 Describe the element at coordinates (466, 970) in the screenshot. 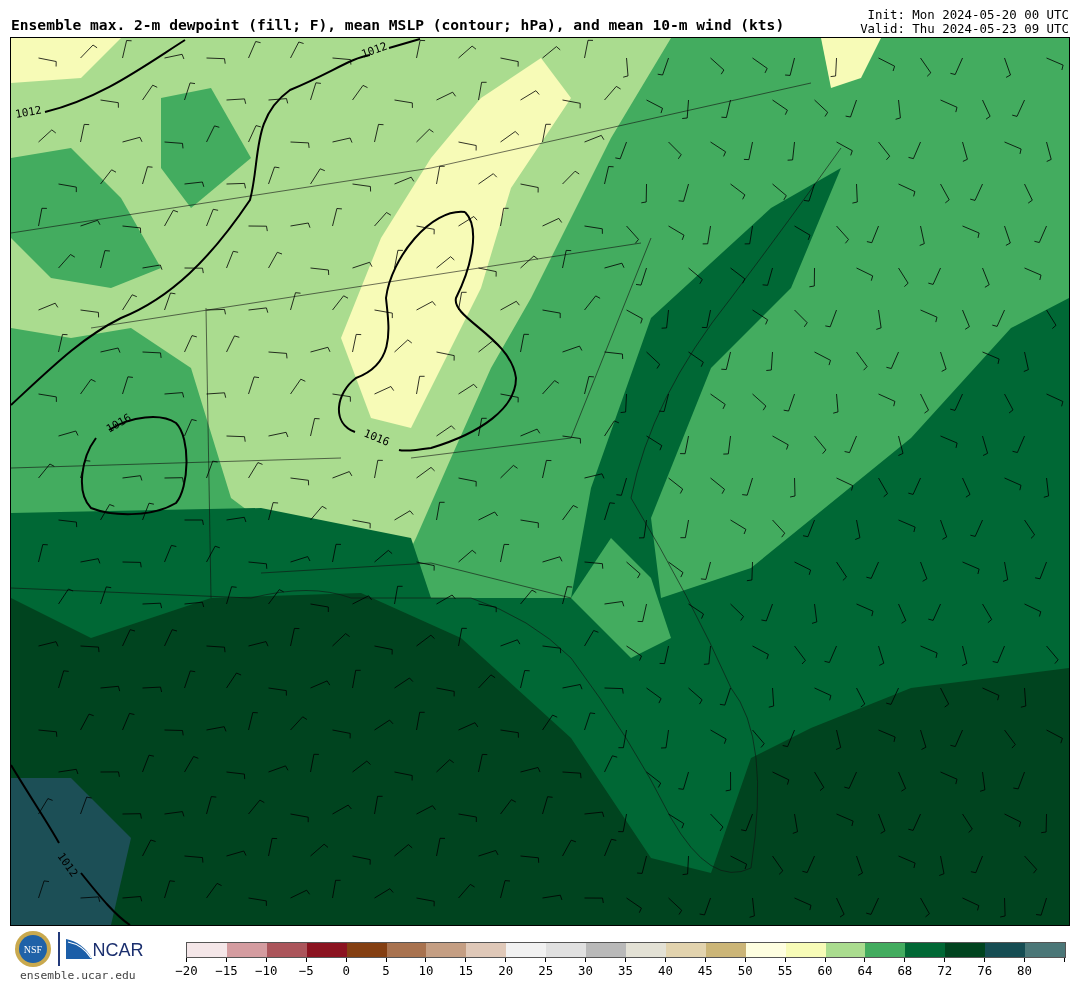

I see `scale-tick-label: 15` at that location.